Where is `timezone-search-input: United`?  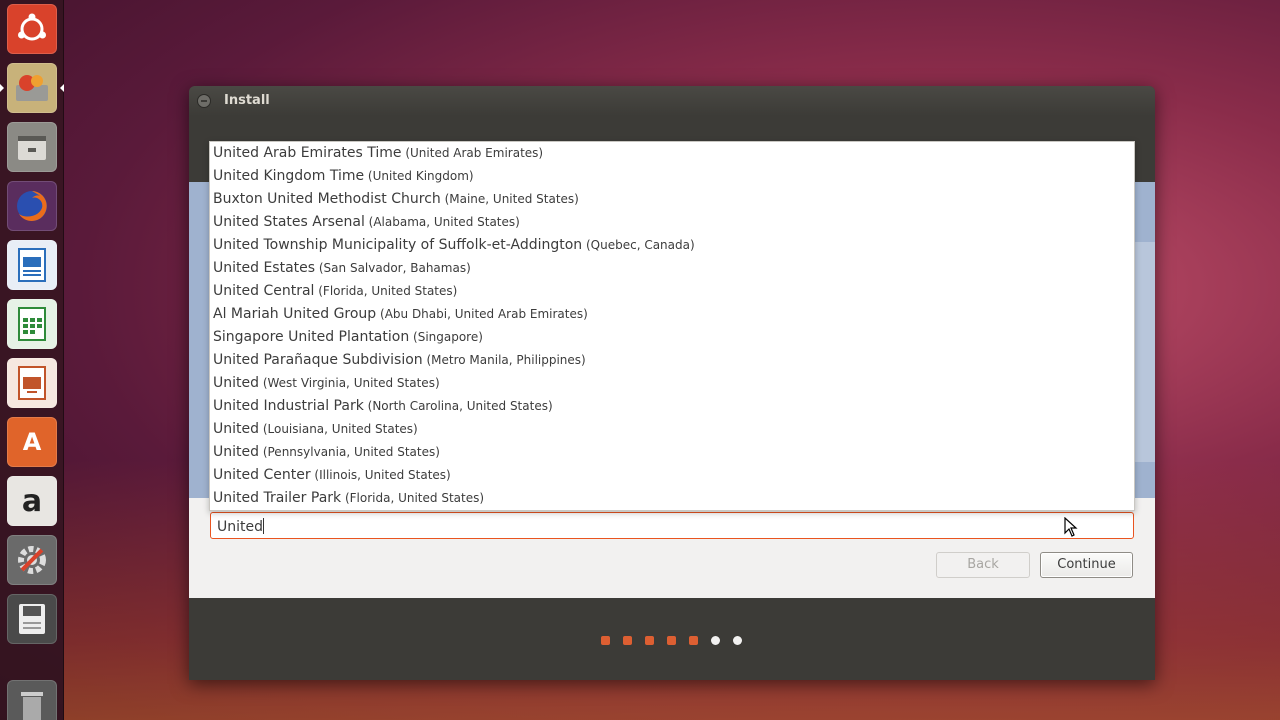 timezone-search-input: United is located at coordinates (672, 525).